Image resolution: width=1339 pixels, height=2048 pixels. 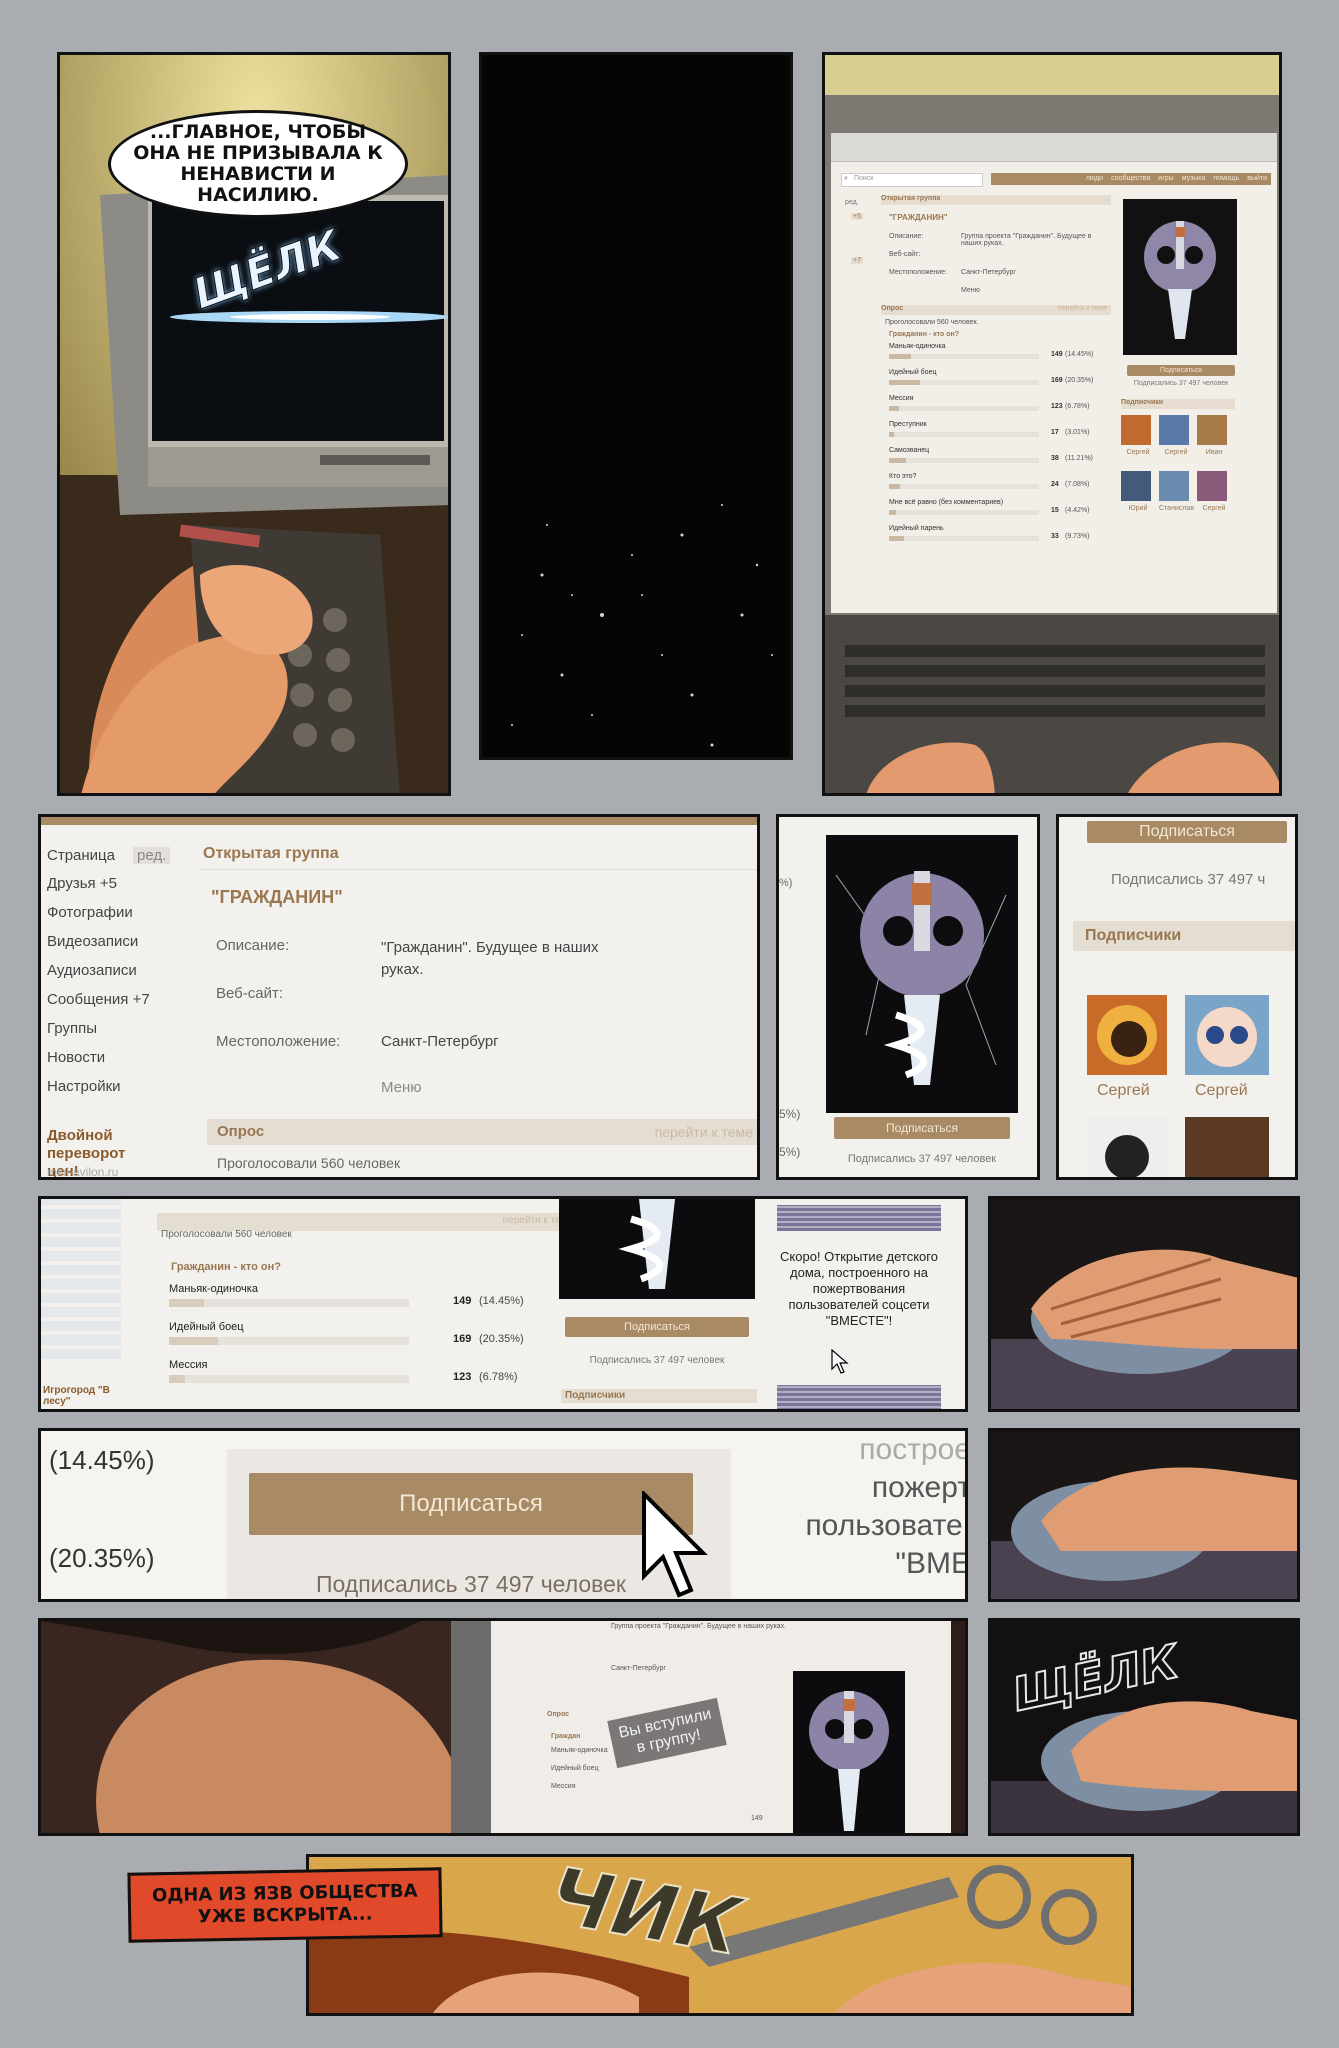 I want to click on search-icon: ⌕, so click(x=846, y=178).